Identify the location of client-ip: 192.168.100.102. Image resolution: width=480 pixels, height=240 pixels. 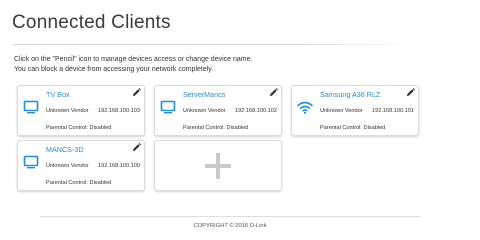
(256, 111).